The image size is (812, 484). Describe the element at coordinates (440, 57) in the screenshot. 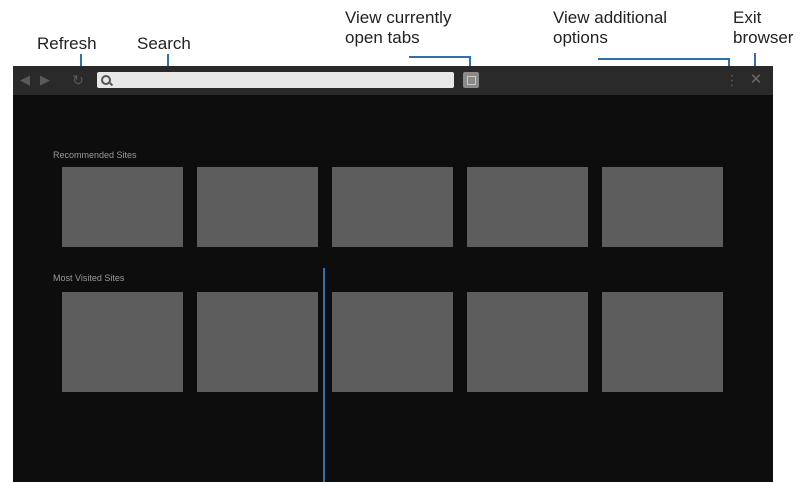

I see `tabs-leader-horizontal` at that location.